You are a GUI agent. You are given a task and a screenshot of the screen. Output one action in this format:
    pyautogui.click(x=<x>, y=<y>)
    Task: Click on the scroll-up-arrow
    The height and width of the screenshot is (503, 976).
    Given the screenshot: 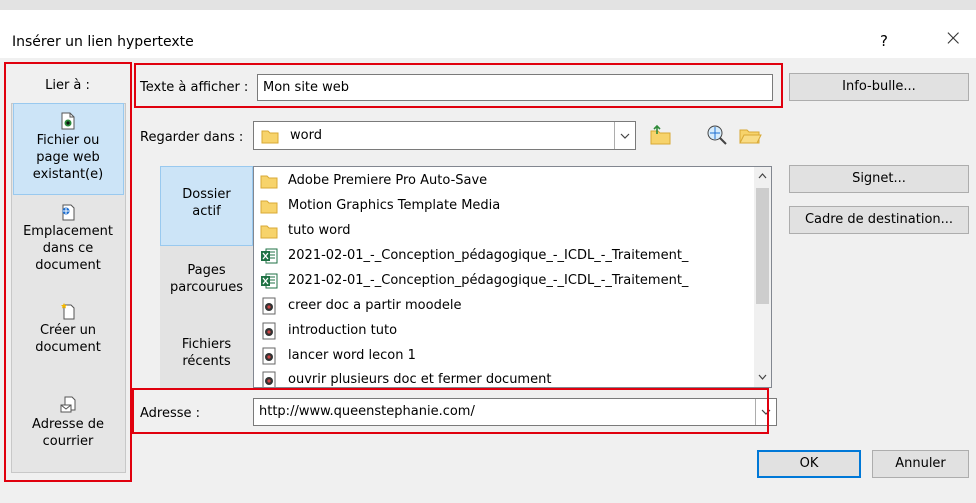 What is the action you would take?
    pyautogui.click(x=762, y=176)
    